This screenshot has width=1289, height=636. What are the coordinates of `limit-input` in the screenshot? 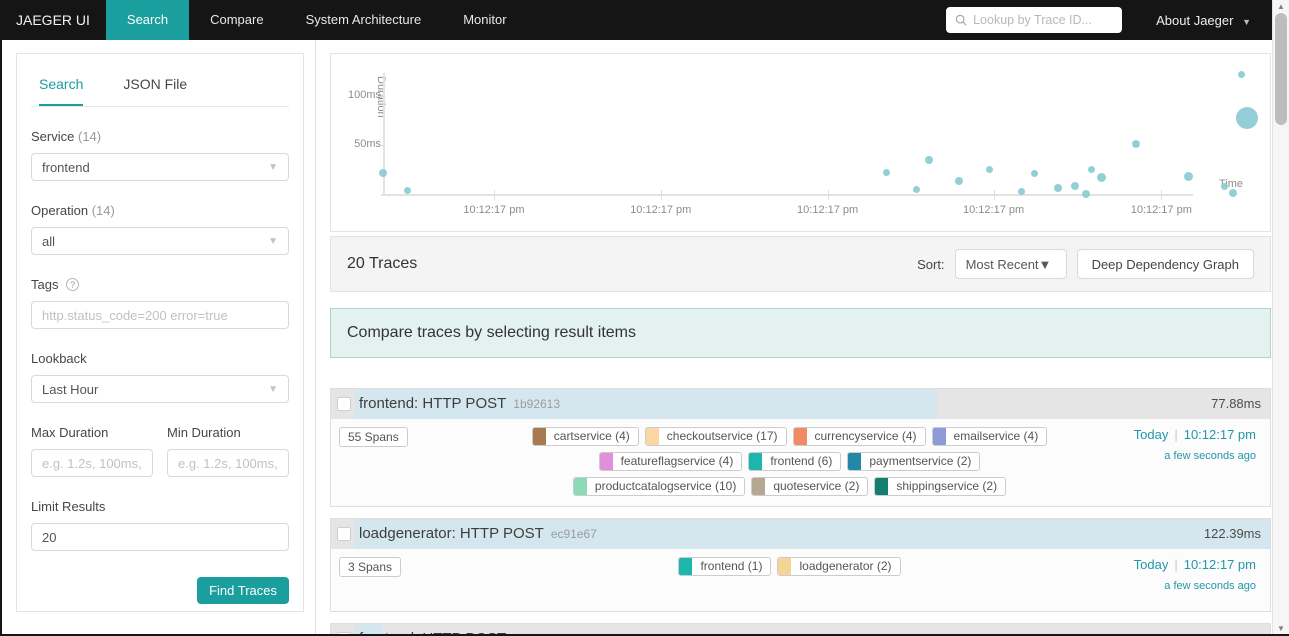 It's located at (160, 537).